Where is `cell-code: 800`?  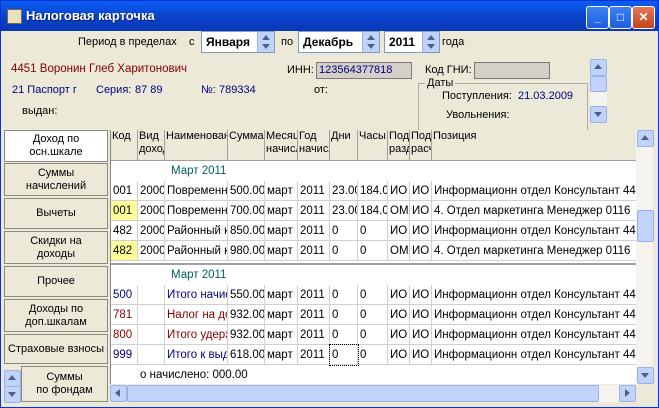 cell-code: 800 is located at coordinates (124, 335).